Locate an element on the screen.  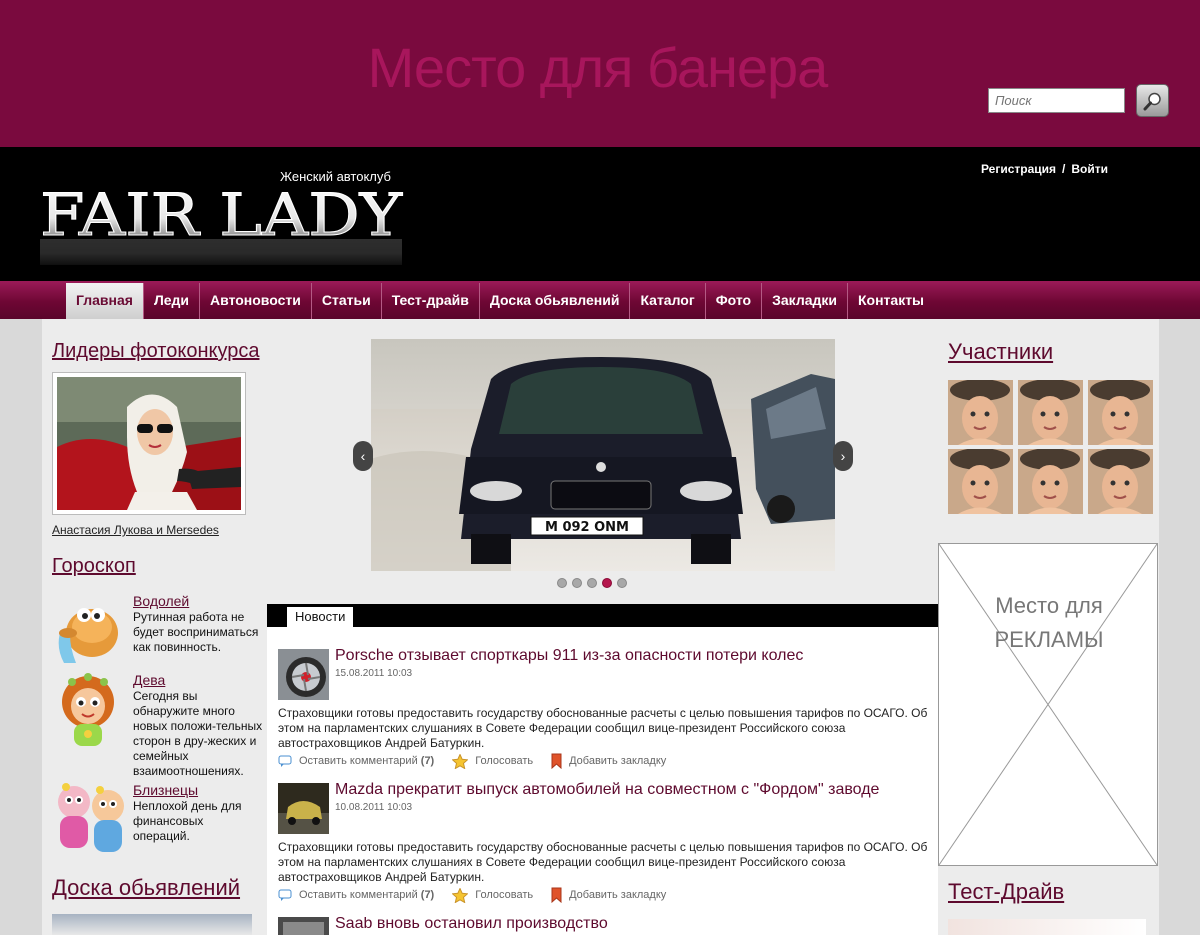
bookmark-icon is located at coordinates (556, 761).